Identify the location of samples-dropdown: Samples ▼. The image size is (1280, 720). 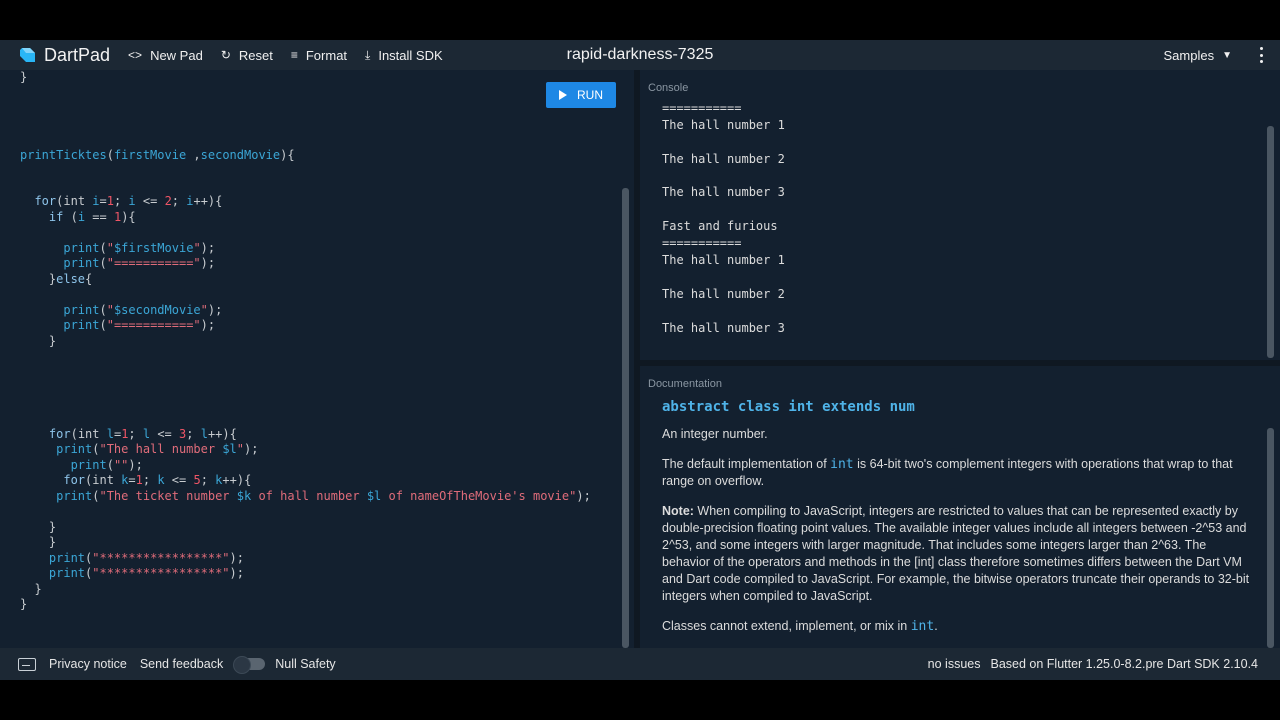
(1198, 55).